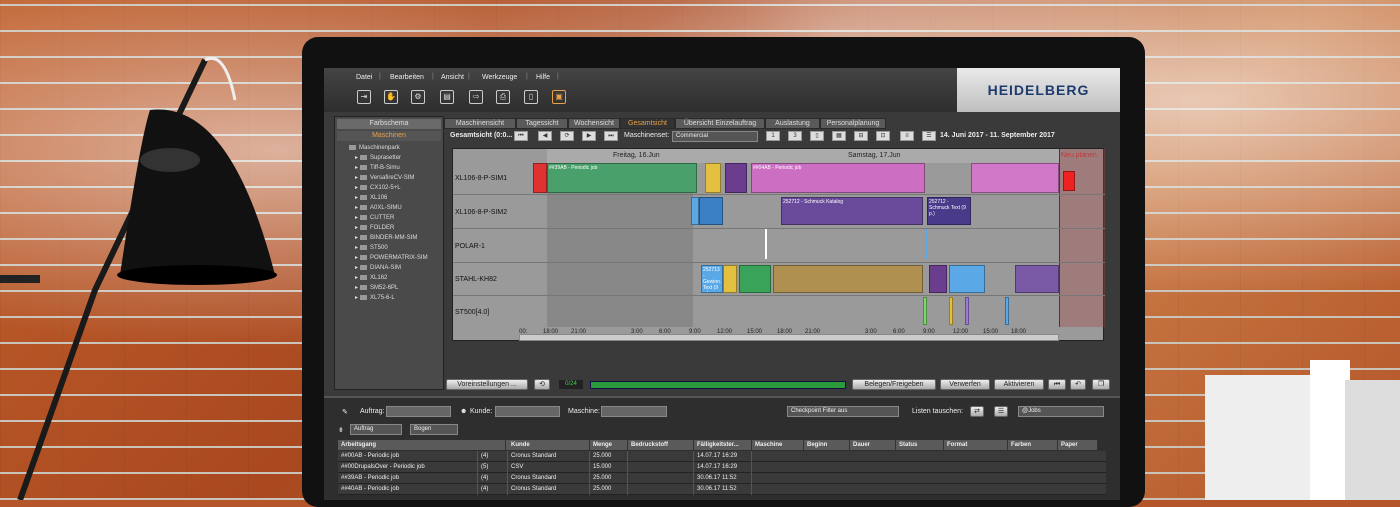 The width and height of the screenshot is (1400, 507). Describe the element at coordinates (894, 384) in the screenshot. I see `belegen-freigeben-button: Belegen/Freigeben` at that location.